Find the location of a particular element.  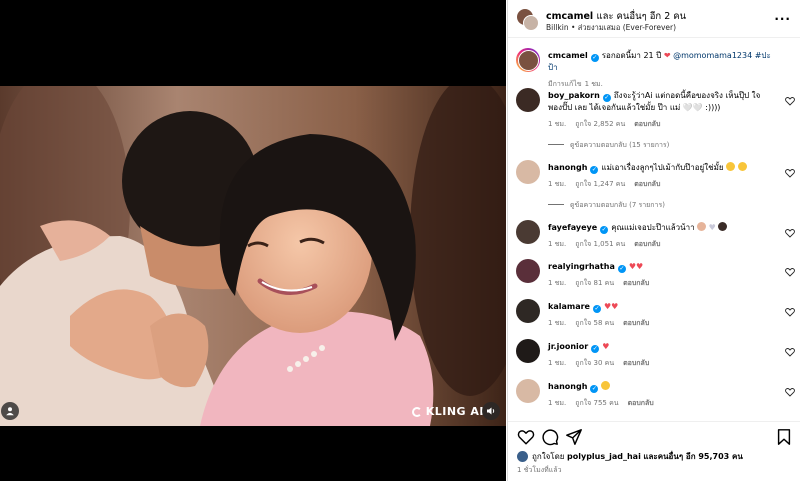

share-icon is located at coordinates (574, 437).